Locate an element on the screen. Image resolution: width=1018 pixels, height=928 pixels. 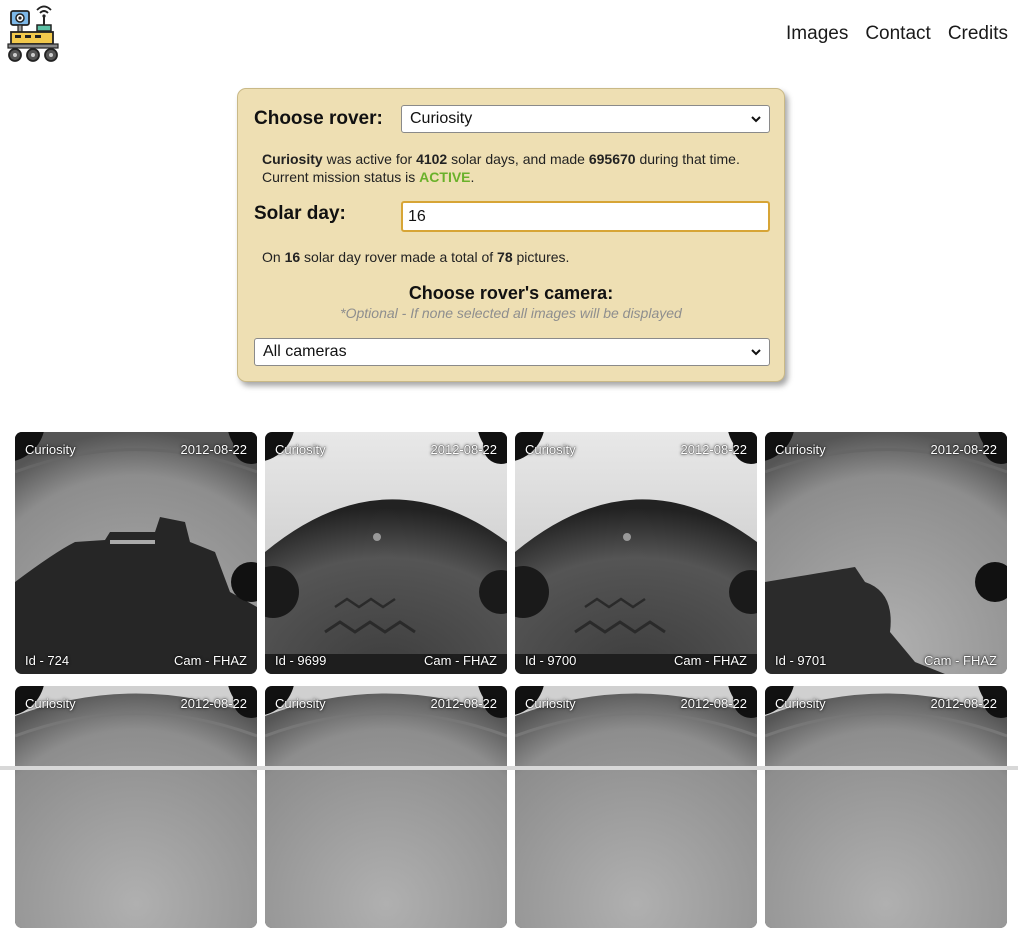
sol-text-3: pictures. is located at coordinates (541, 257).